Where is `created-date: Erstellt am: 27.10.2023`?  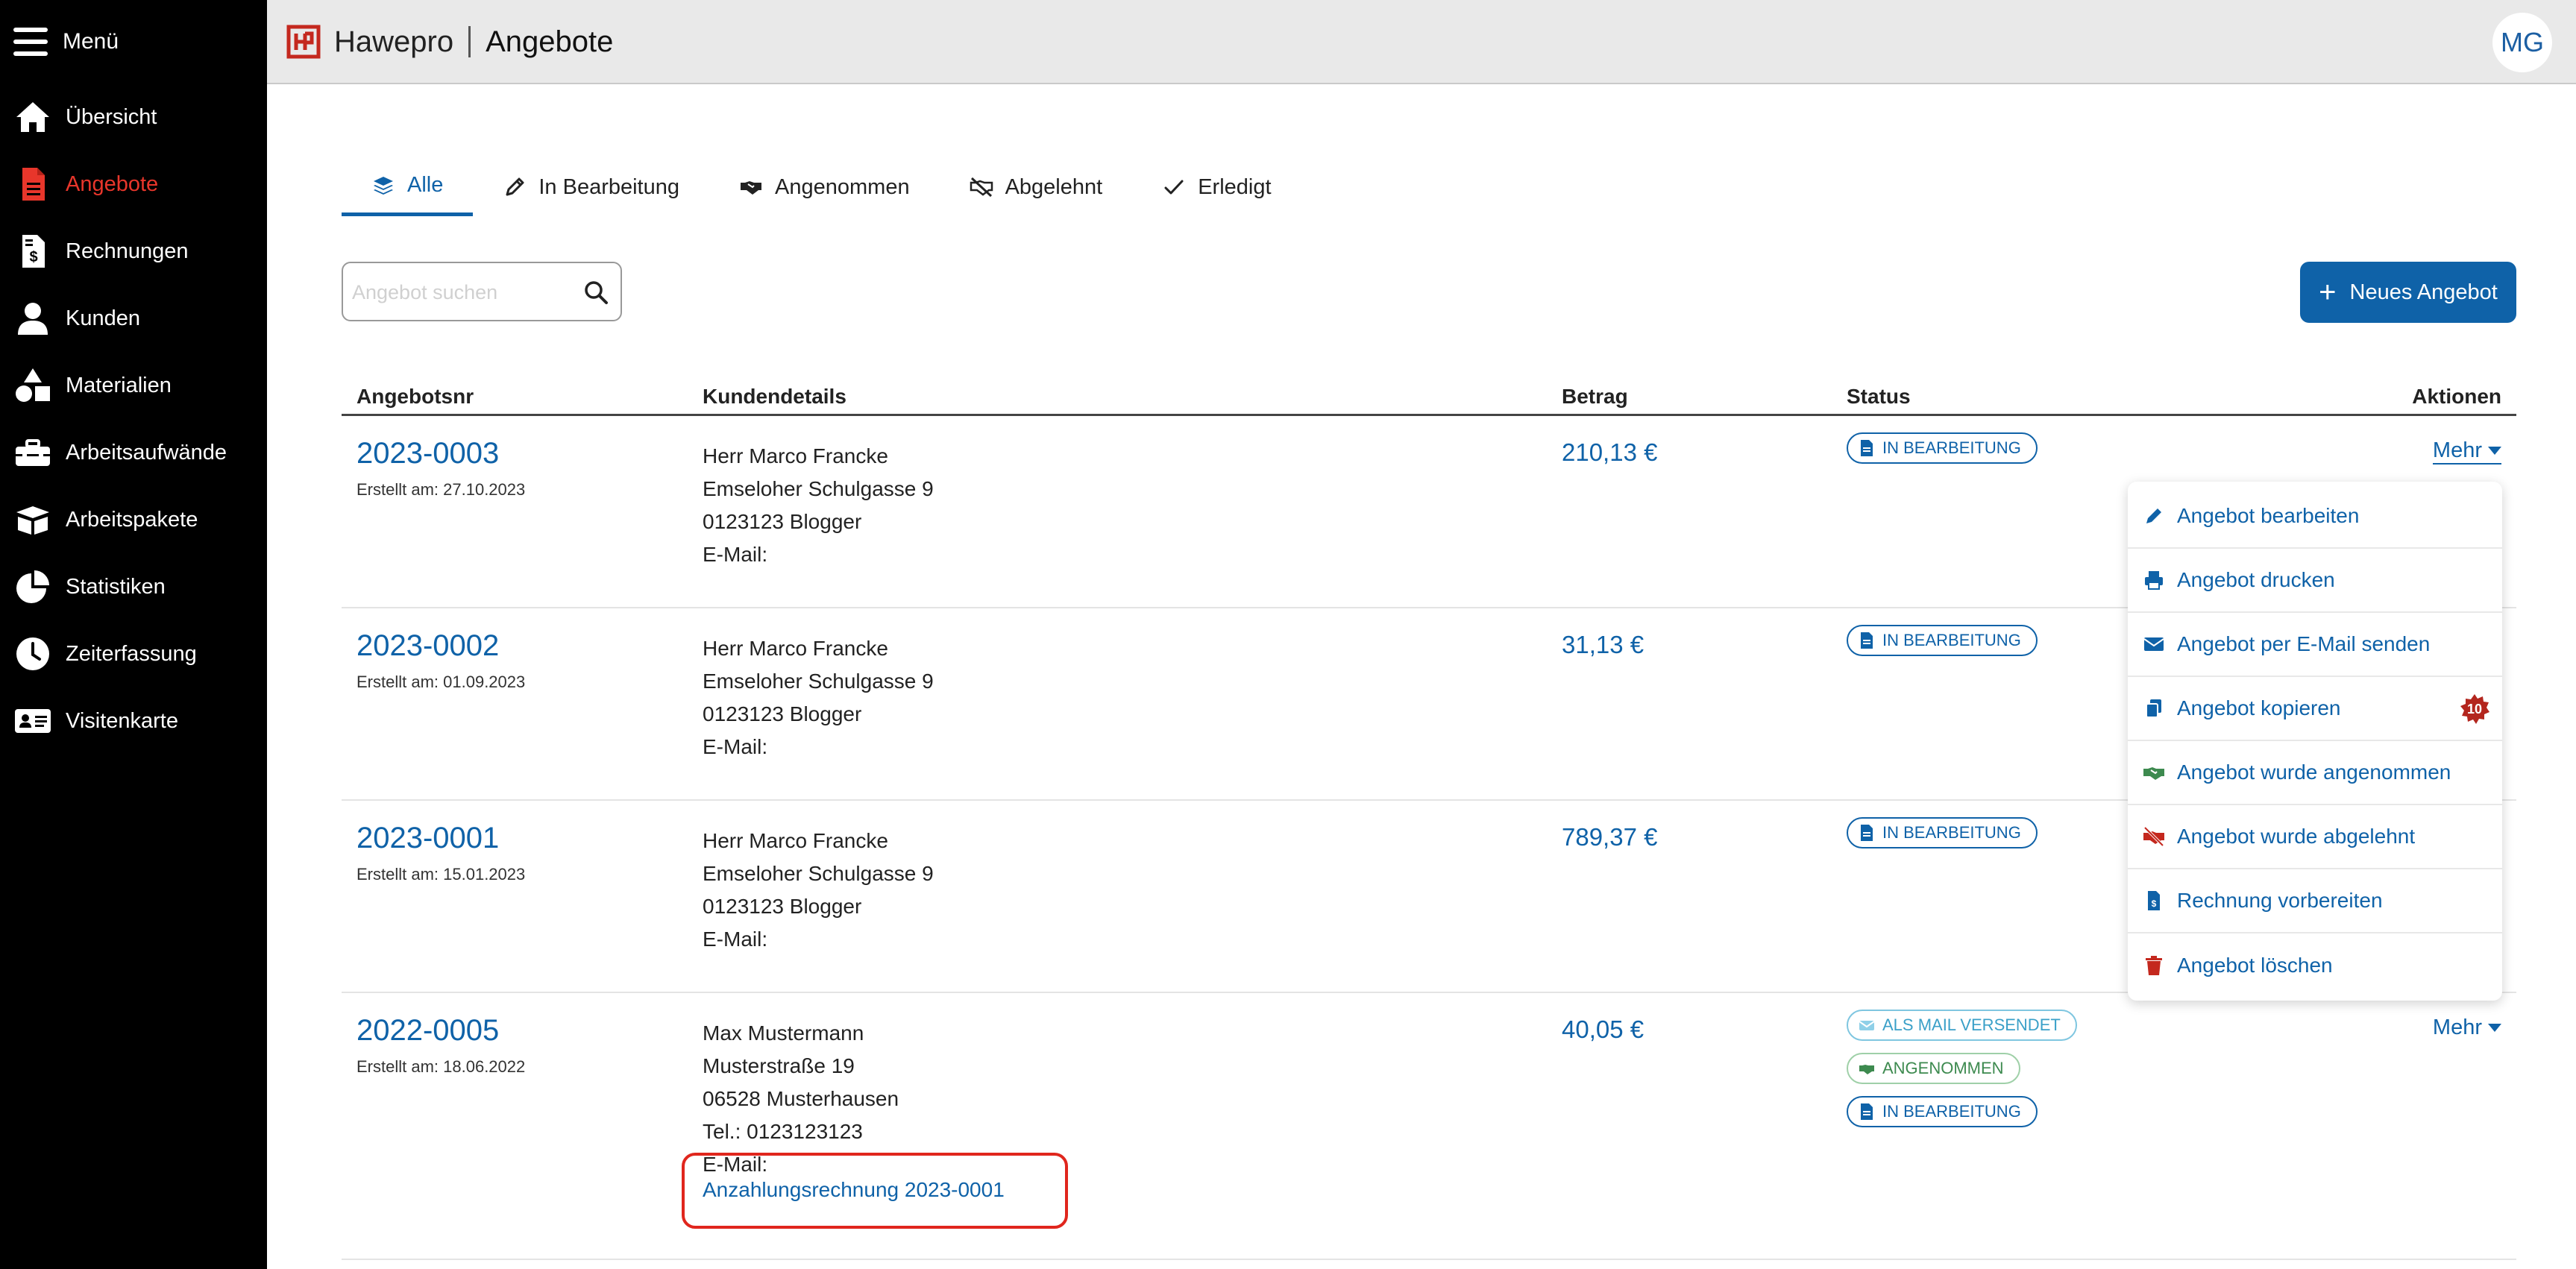 created-date: Erstellt am: 27.10.2023 is located at coordinates (441, 489).